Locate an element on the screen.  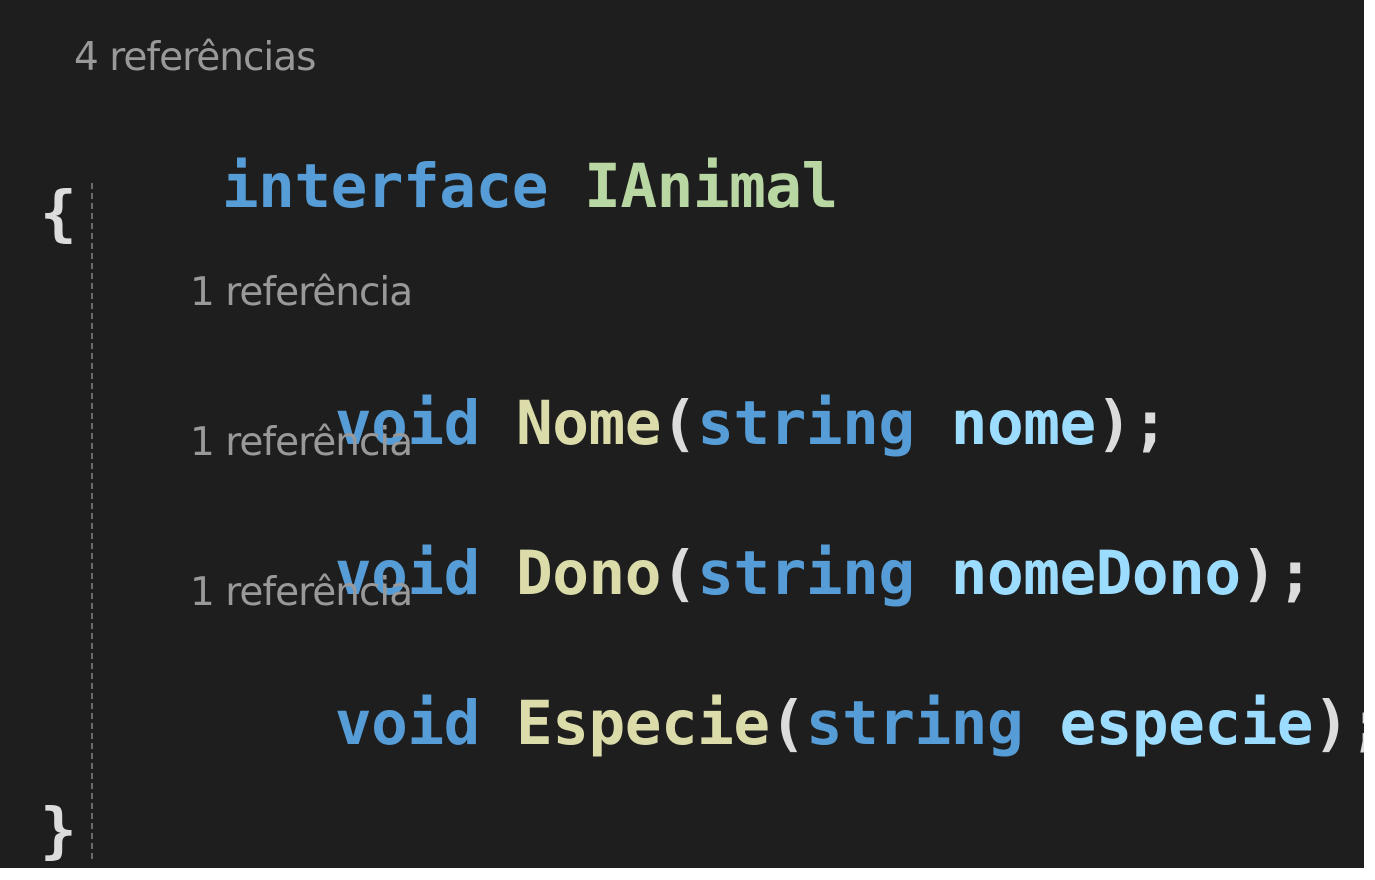
interface-keyword: interface is located at coordinates (385, 186).